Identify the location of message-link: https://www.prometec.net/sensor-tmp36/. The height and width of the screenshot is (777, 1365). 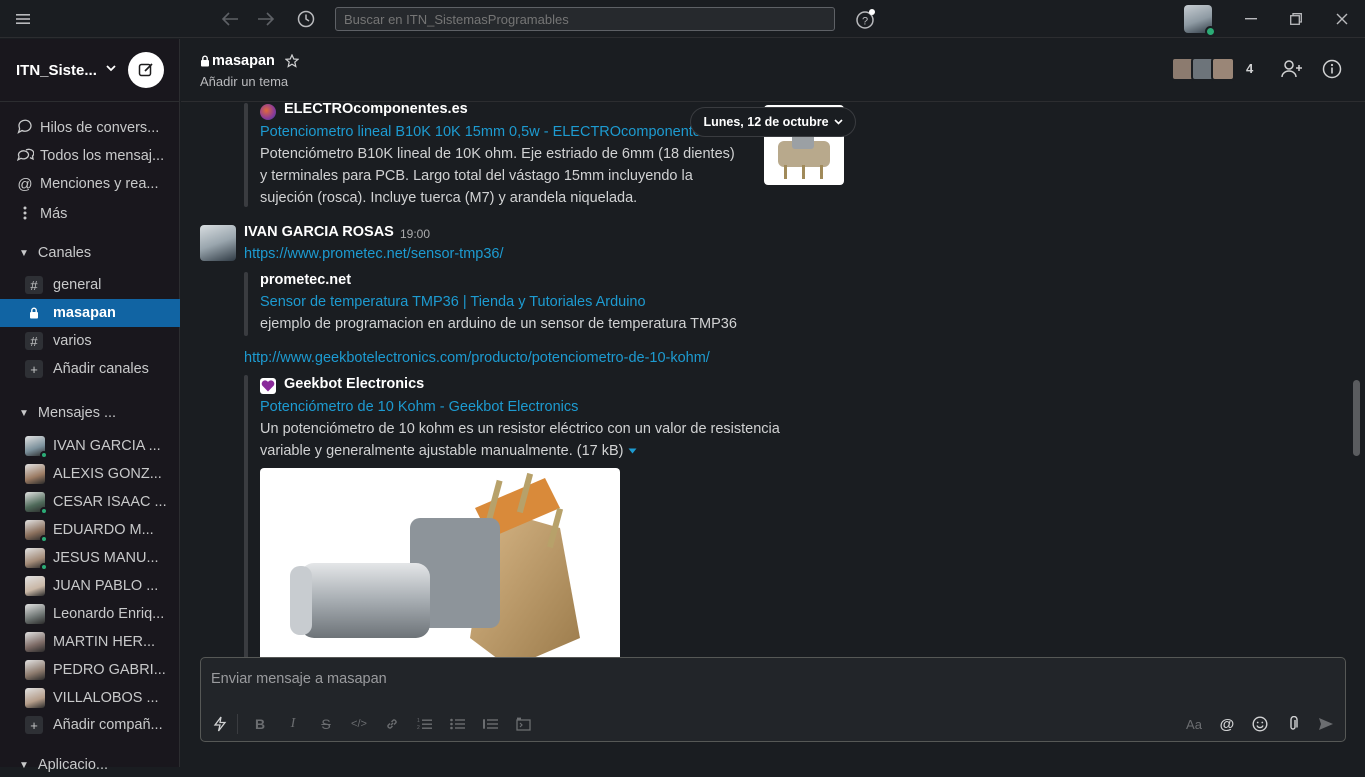
(374, 254).